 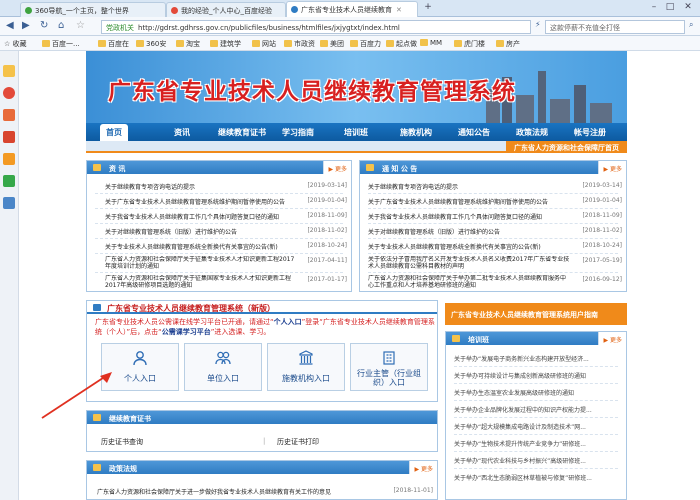 What do you see at coordinates (602, 245) in the screenshot?
I see `item-date: [2018-10-24]` at bounding box center [602, 245].